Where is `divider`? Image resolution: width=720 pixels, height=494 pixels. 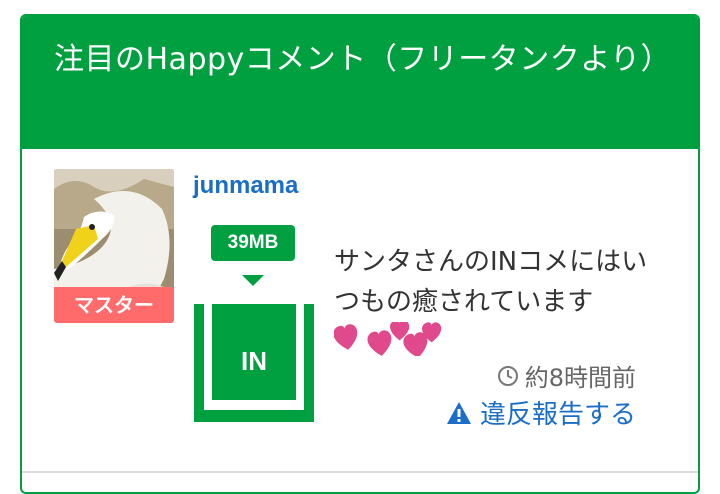
divider is located at coordinates (360, 472).